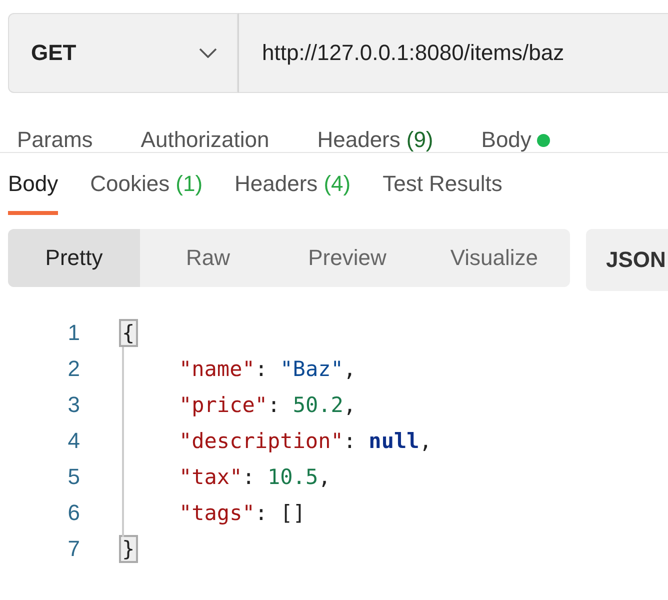 The height and width of the screenshot is (600, 668). I want to click on chevron-down-icon, so click(208, 53).